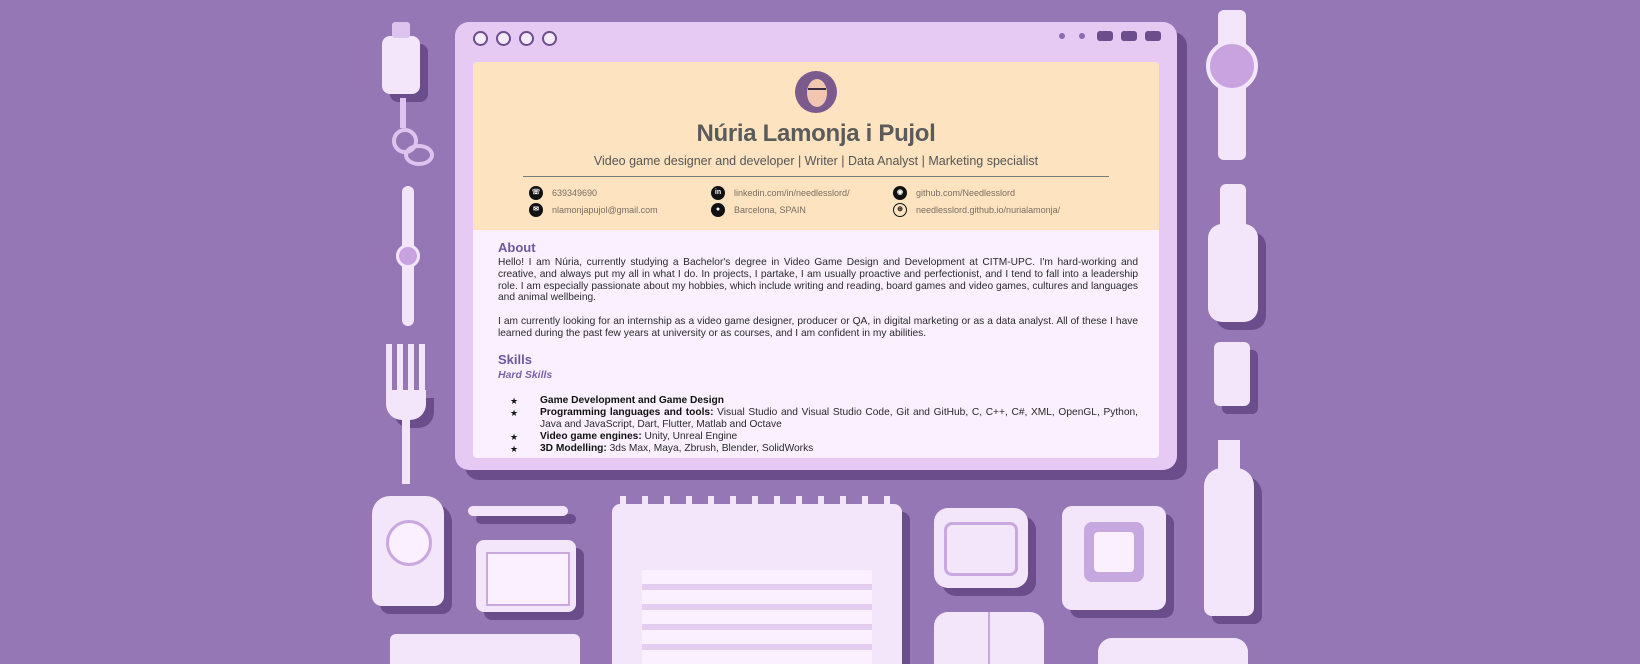 The width and height of the screenshot is (1640, 664). Describe the element at coordinates (1229, 528) in the screenshot. I see `drink-bottle-illustration` at that location.